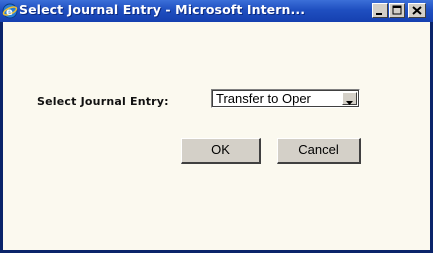 The image size is (433, 253). Describe the element at coordinates (380, 10) in the screenshot. I see `minimize-button` at that location.